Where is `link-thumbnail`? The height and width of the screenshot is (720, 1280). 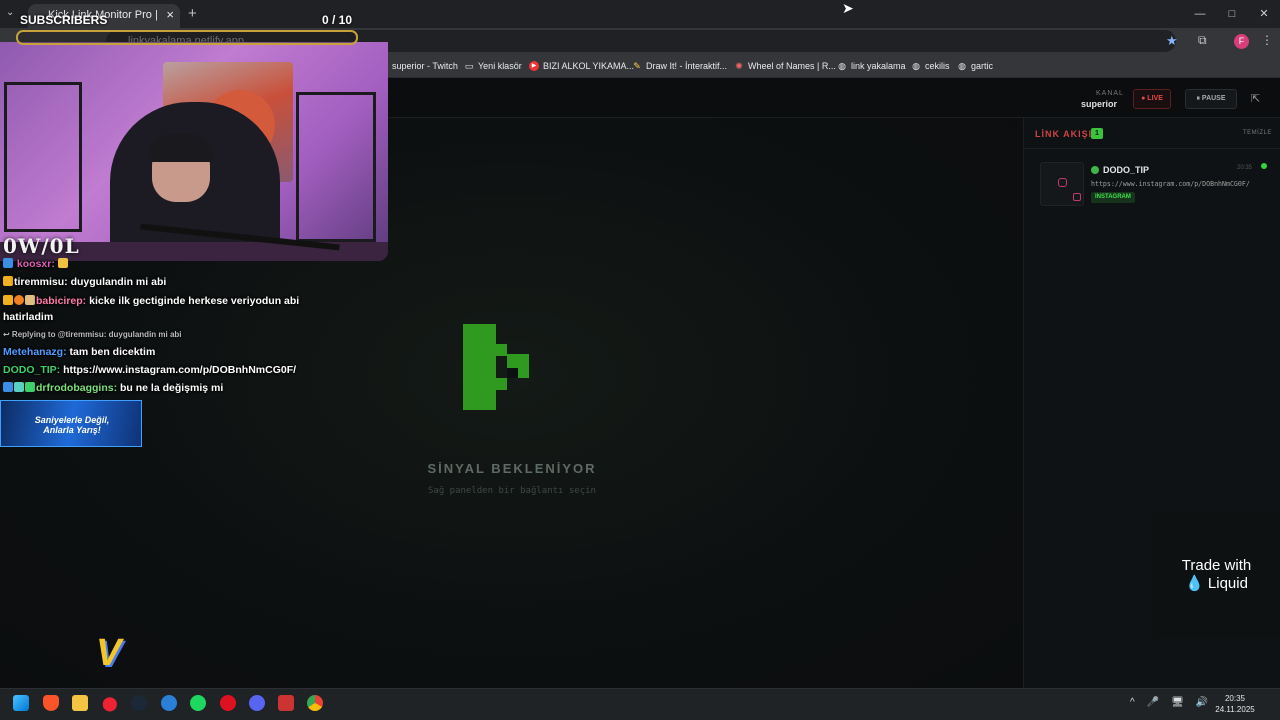
link-thumbnail is located at coordinates (1062, 184).